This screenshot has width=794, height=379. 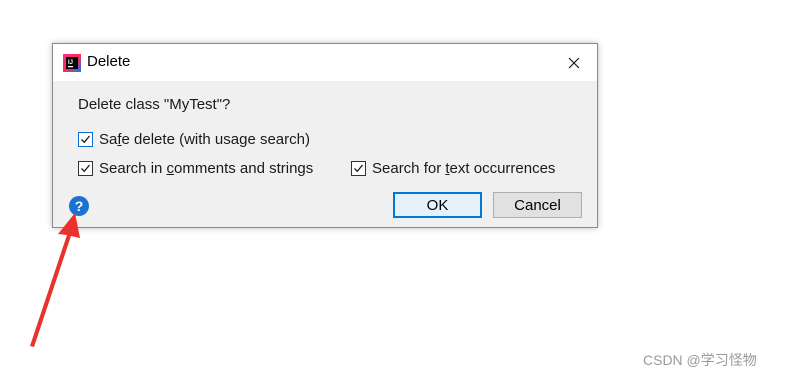 What do you see at coordinates (109, 61) in the screenshot?
I see `dialog-title: Delete` at bounding box center [109, 61].